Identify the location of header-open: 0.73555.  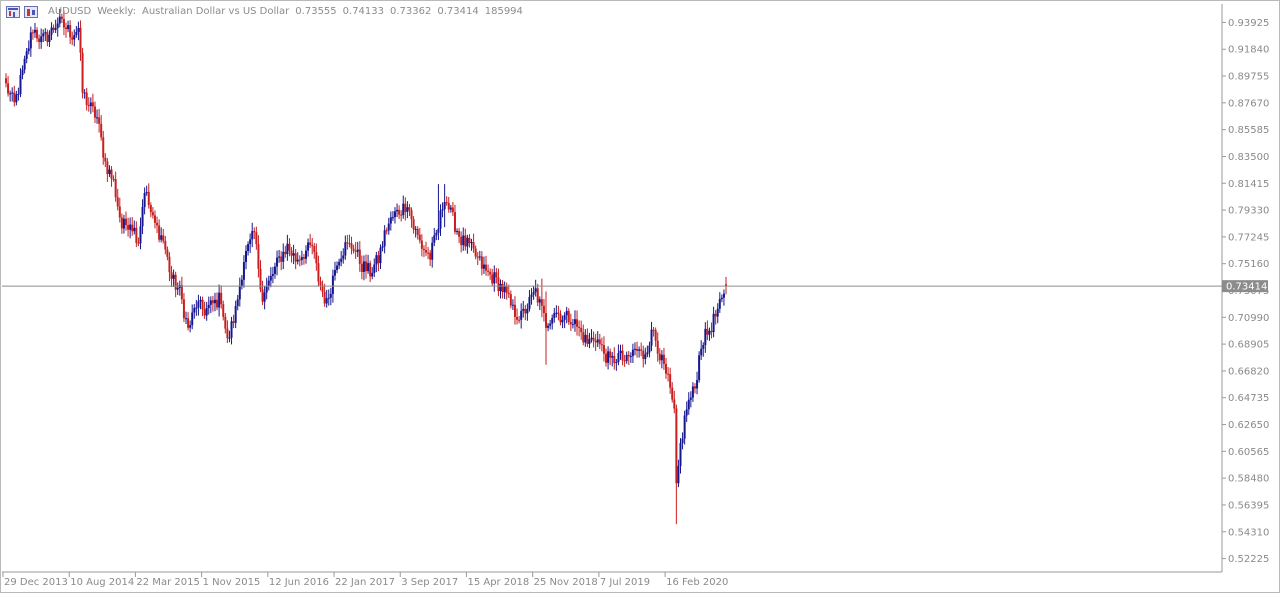
(316, 11).